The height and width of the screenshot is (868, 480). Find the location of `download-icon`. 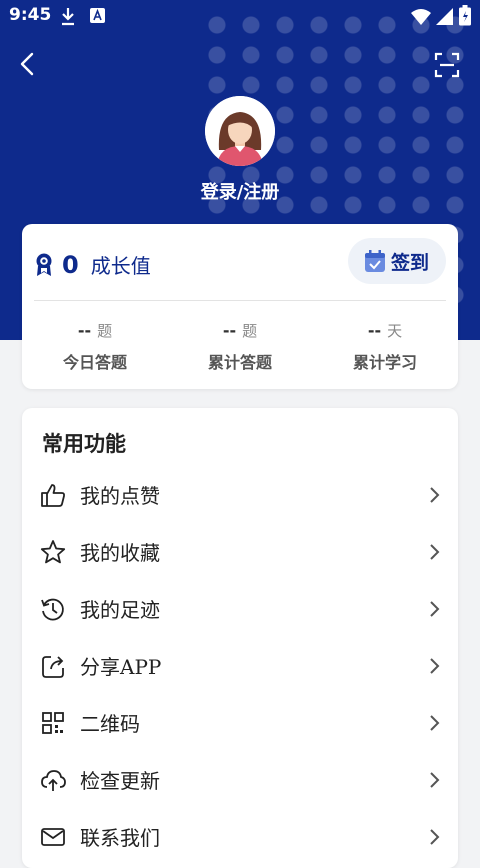

download-icon is located at coordinates (68, 17).